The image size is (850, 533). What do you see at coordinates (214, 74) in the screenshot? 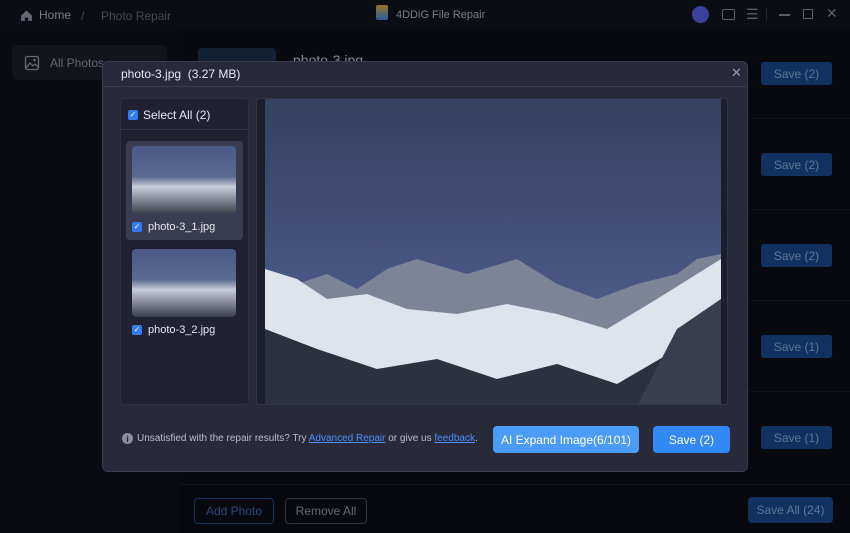
I see `modal-file-size: (3.27 MB)` at bounding box center [214, 74].